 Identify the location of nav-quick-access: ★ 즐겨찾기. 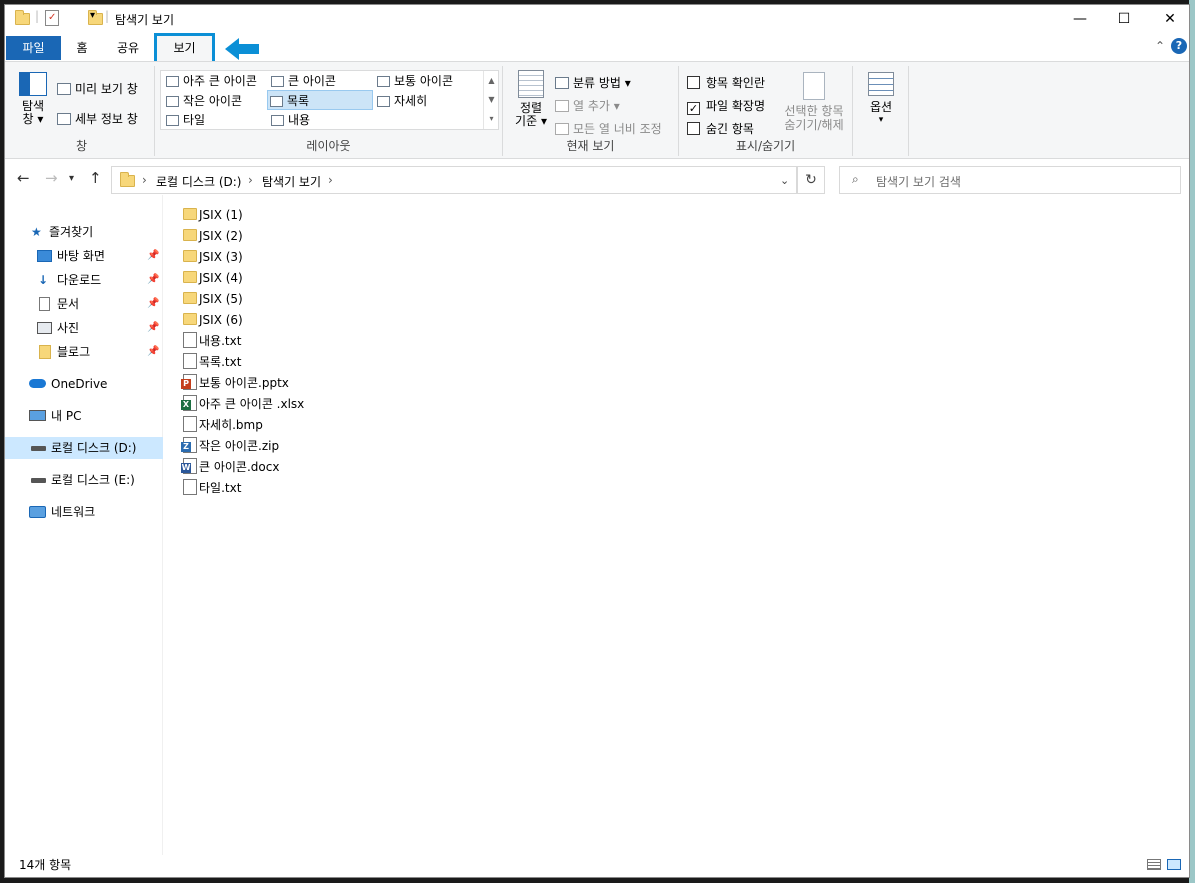
(84, 232).